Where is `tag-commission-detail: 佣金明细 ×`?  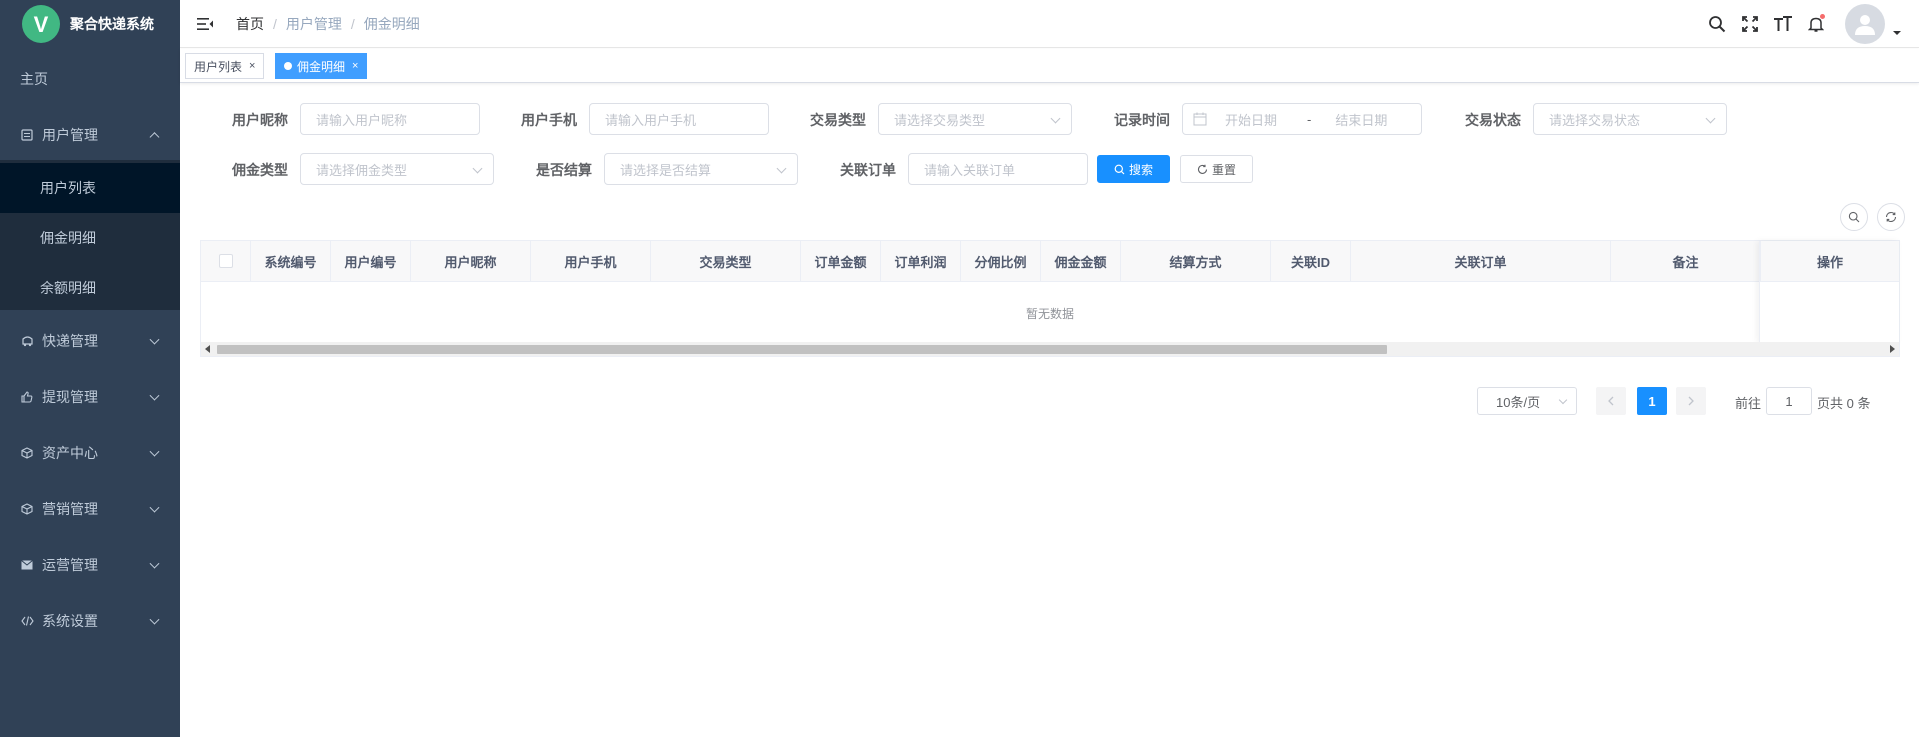 tag-commission-detail: 佣金明细 × is located at coordinates (321, 66).